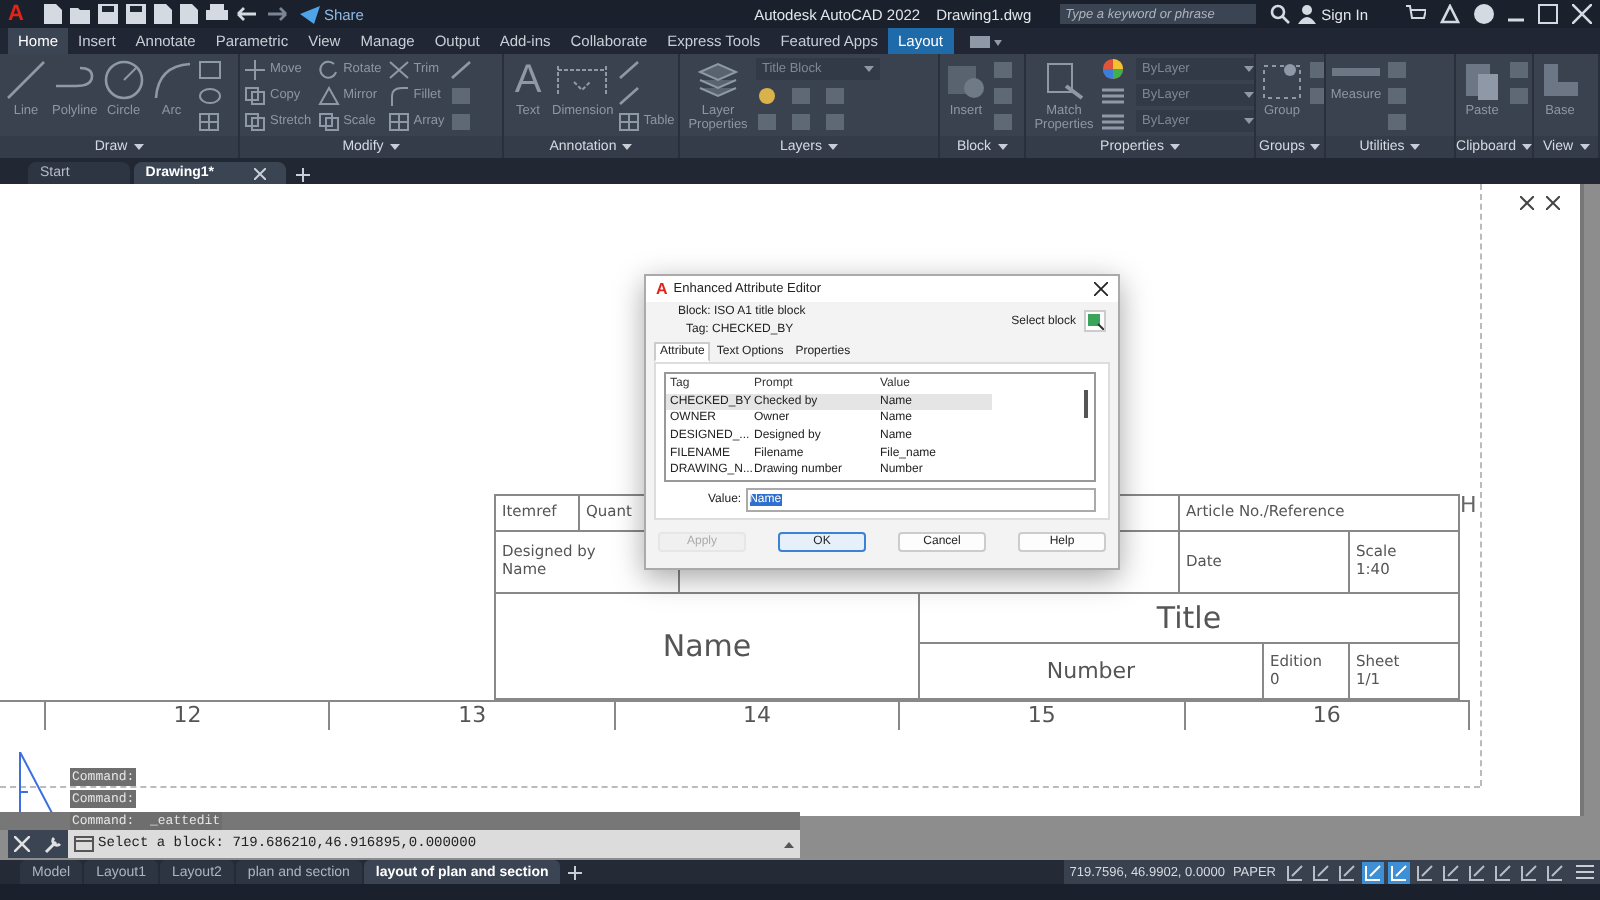 The width and height of the screenshot is (1600, 900). I want to click on grid-reference-letter: H, so click(1468, 505).